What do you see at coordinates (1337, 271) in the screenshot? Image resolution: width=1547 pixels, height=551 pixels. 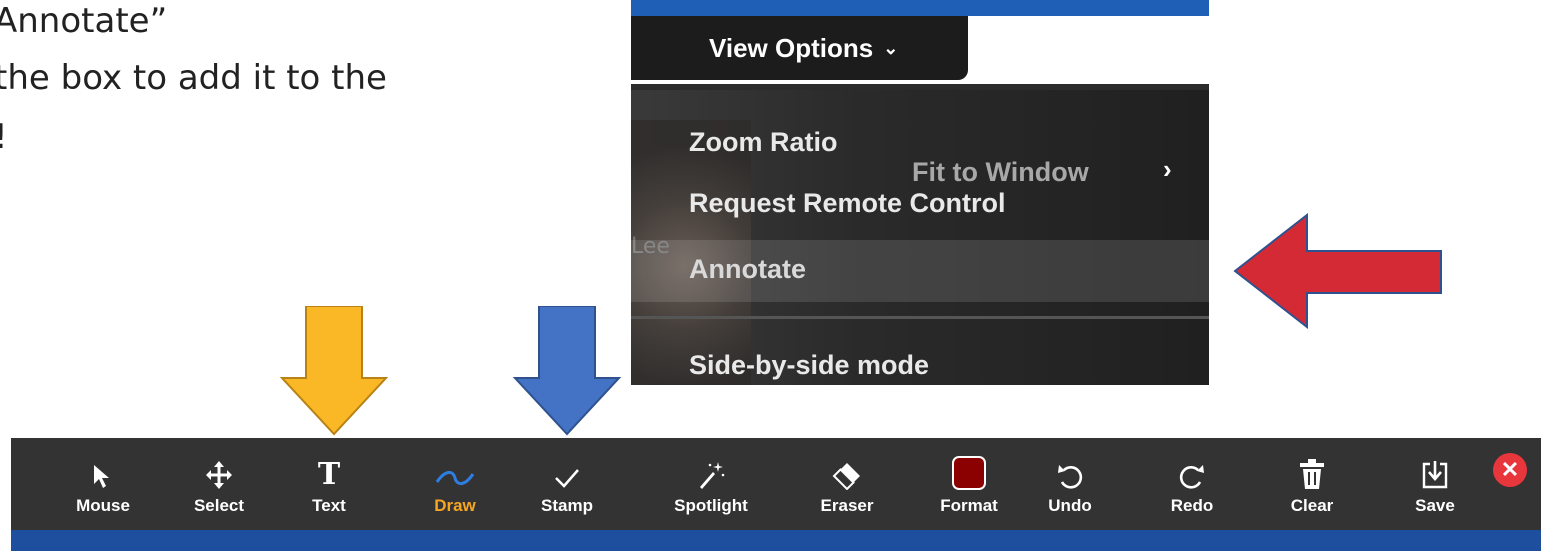 I see `red-arrow-left` at bounding box center [1337, 271].